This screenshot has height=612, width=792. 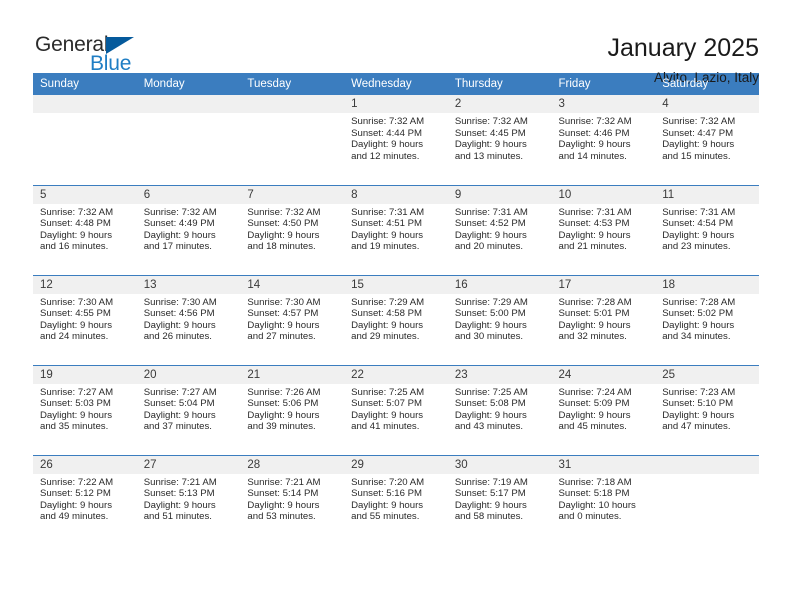 What do you see at coordinates (396, 84) in the screenshot?
I see `weekday-header-wednesday: Wednesday` at bounding box center [396, 84].